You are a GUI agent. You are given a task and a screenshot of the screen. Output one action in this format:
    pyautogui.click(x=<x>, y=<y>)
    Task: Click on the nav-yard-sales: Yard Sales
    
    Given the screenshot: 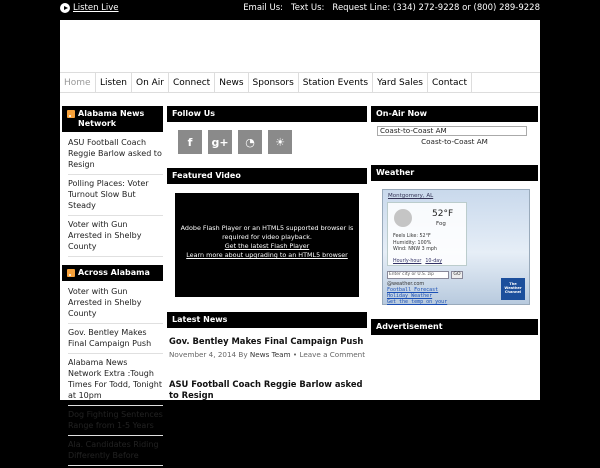 What is the action you would take?
    pyautogui.click(x=400, y=82)
    